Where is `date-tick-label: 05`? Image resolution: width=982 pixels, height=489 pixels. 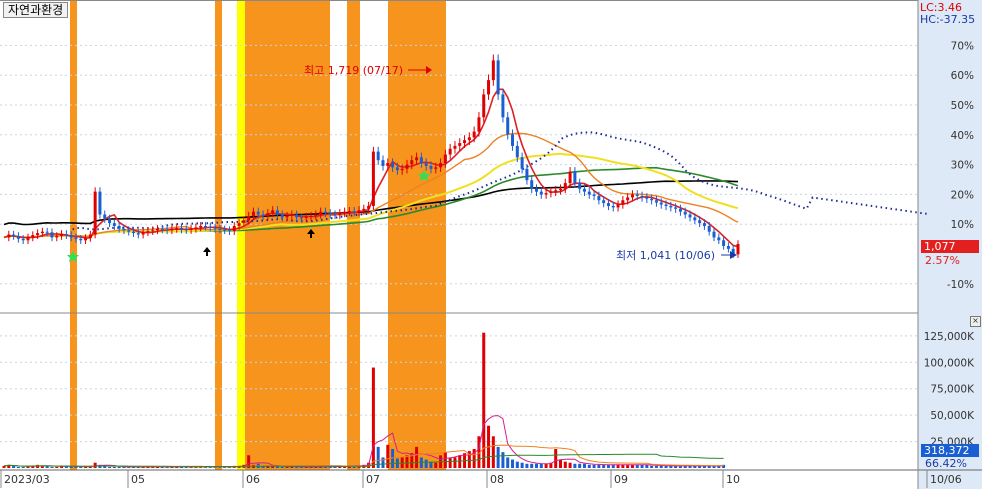
date-tick-label: 05 is located at coordinates (138, 479).